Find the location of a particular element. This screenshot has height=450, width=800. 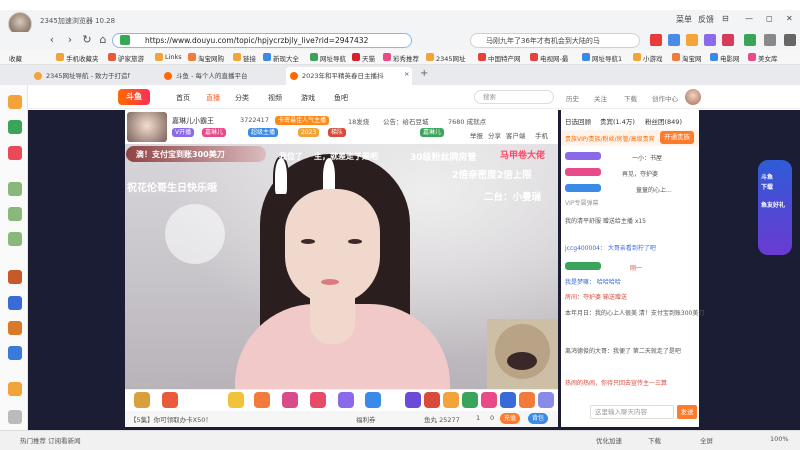

bookmark-item: 网址导航1 is located at coordinates (607, 58).